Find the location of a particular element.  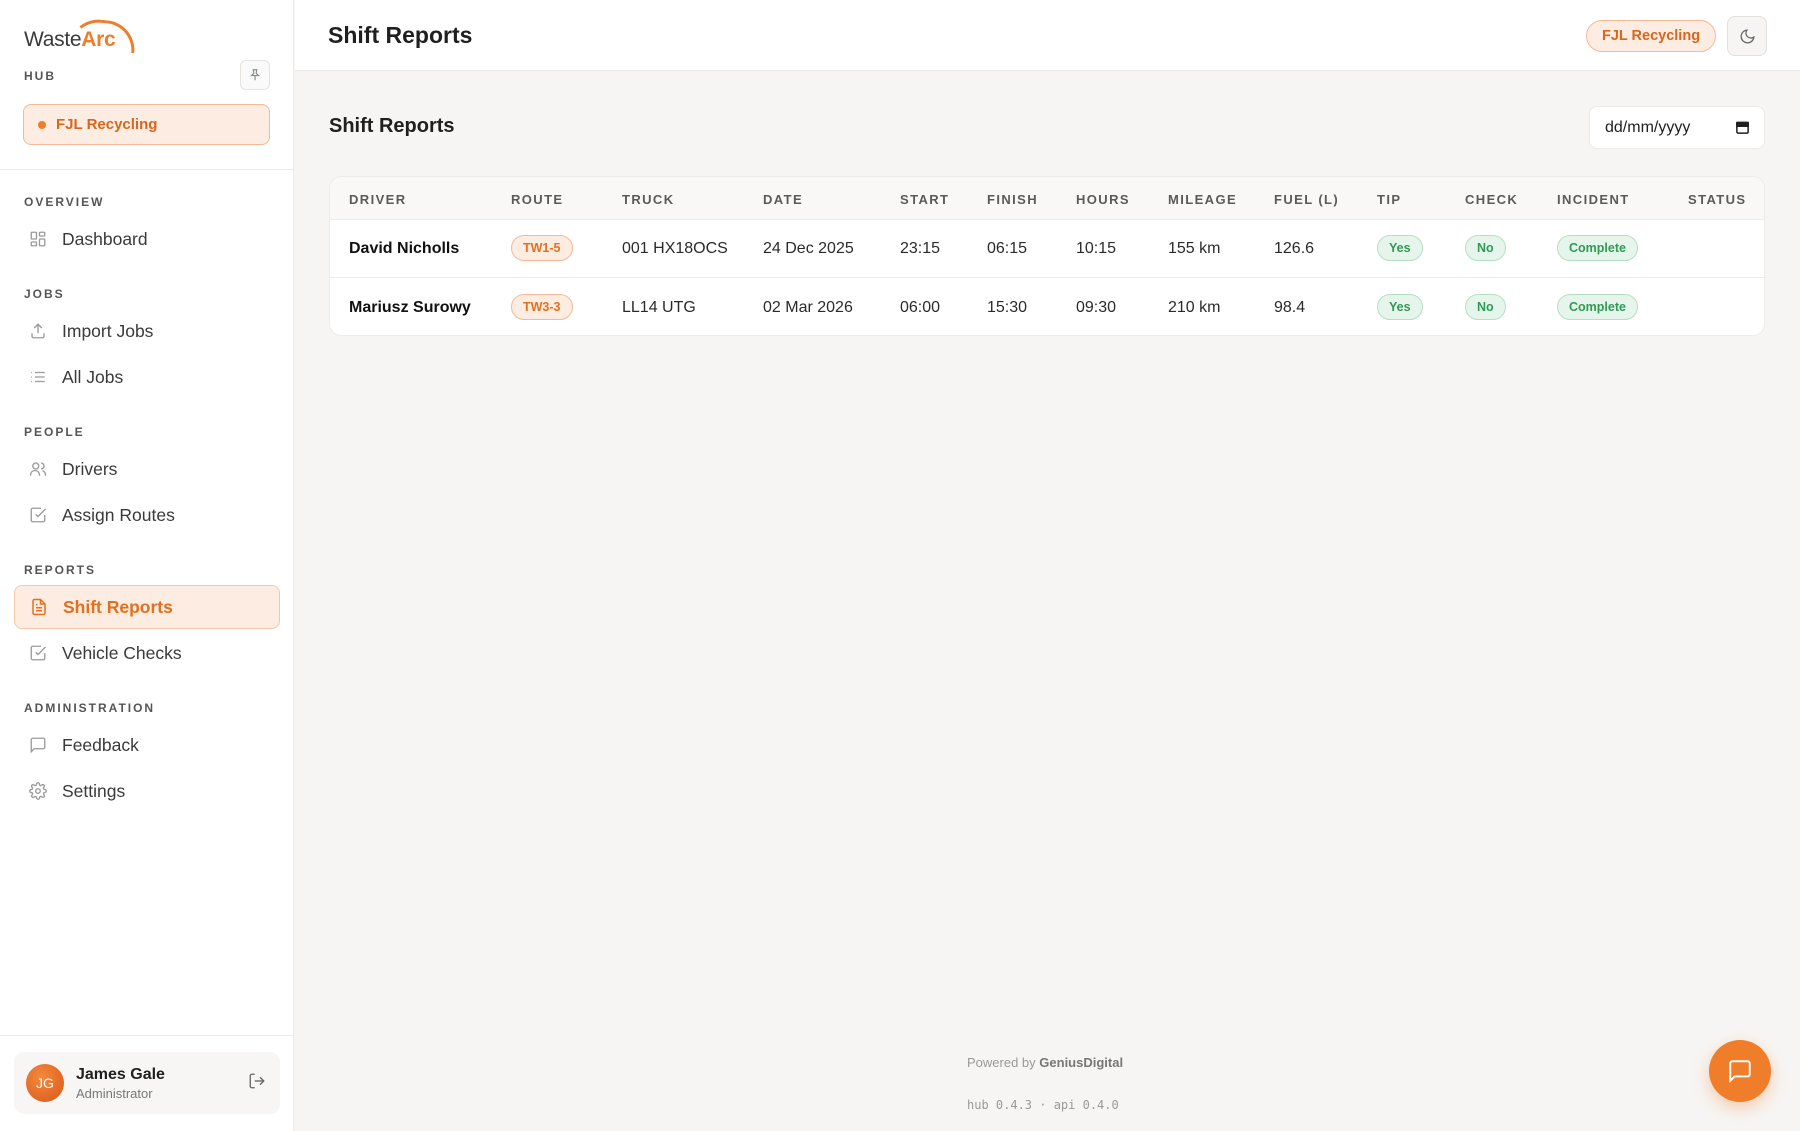

sidebar-item-assign-routes: Assign Routes is located at coordinates (147, 515).